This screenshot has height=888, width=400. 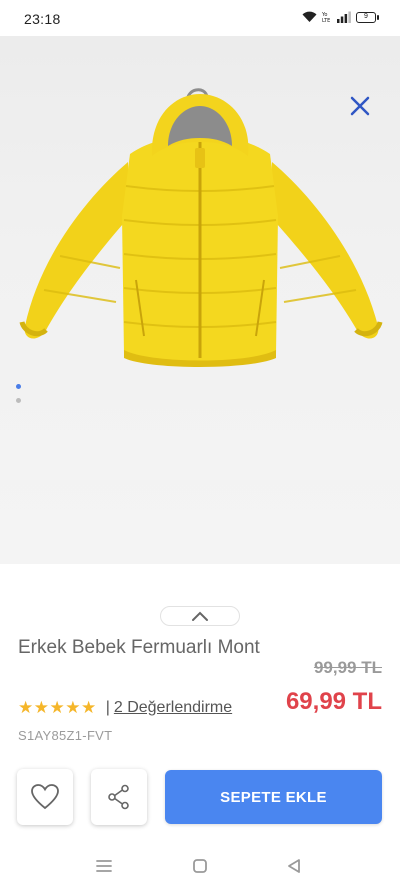 I want to click on product-title: Erkek Bebek Fermuarlı Mont, so click(x=139, y=647).